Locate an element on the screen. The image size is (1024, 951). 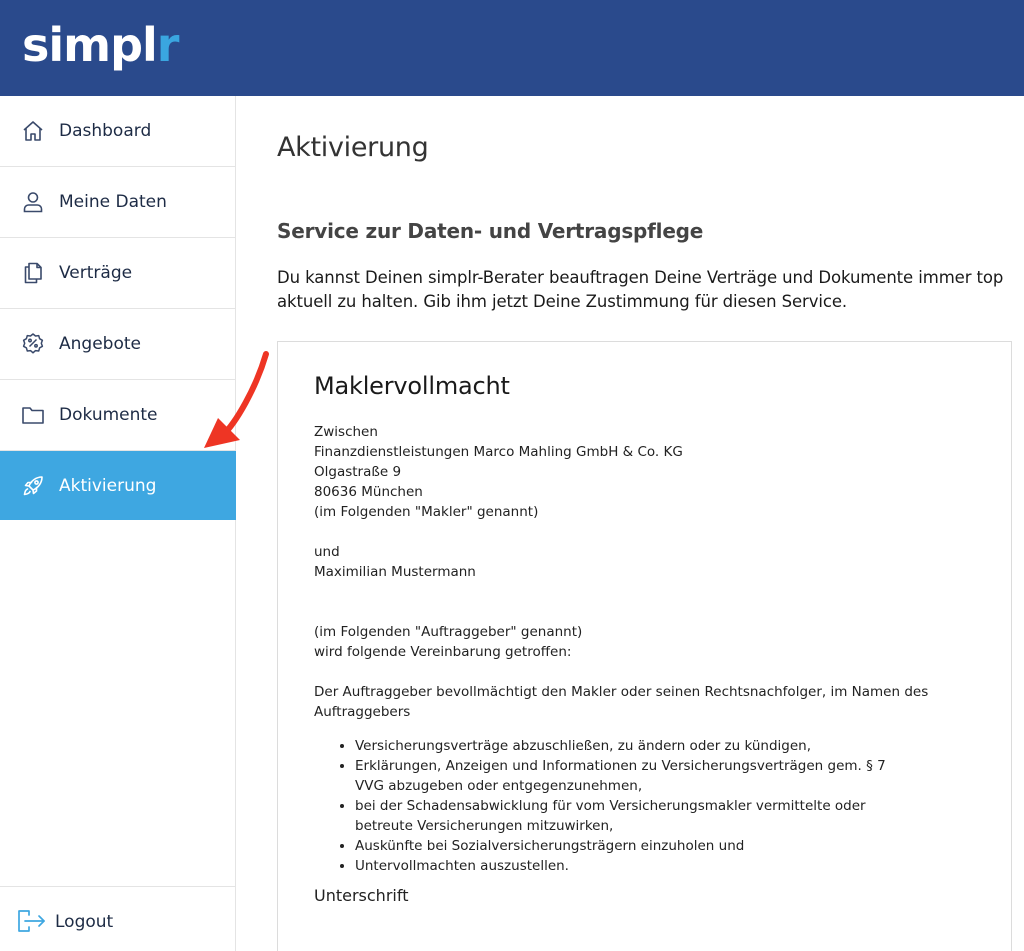
sidebar-item-aktivierung: Aktivierung is located at coordinates (118, 485).